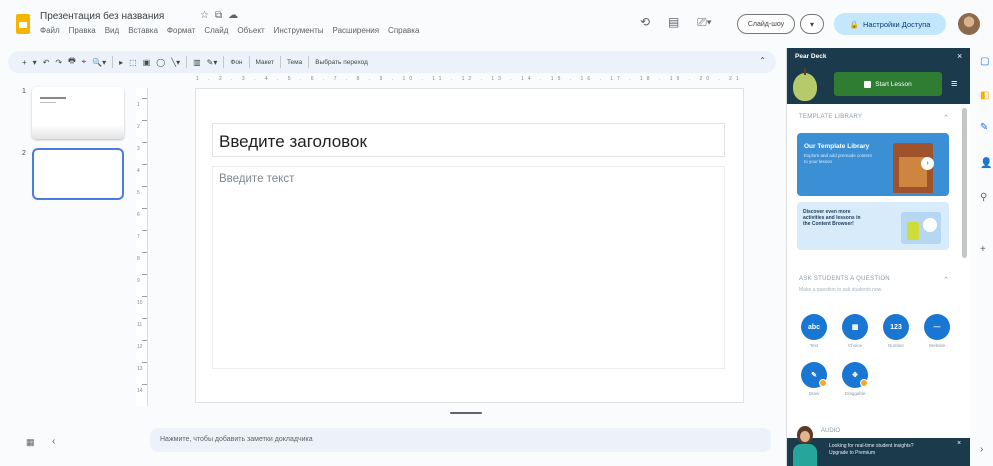 Image resolution: width=993 pixels, height=466 pixels. I want to click on menu-help: Справка, so click(403, 30).